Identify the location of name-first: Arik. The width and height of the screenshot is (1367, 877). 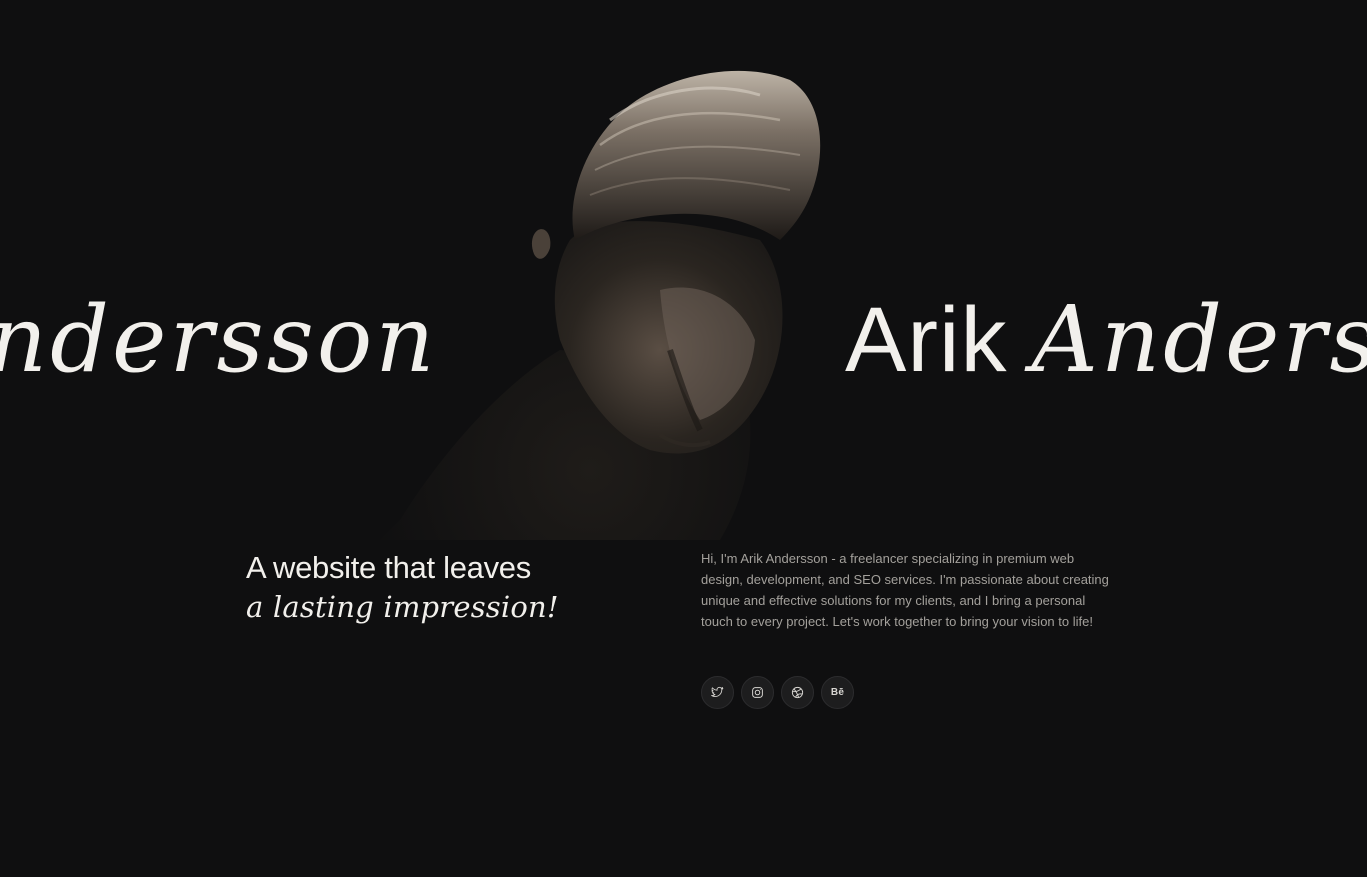
(926, 340).